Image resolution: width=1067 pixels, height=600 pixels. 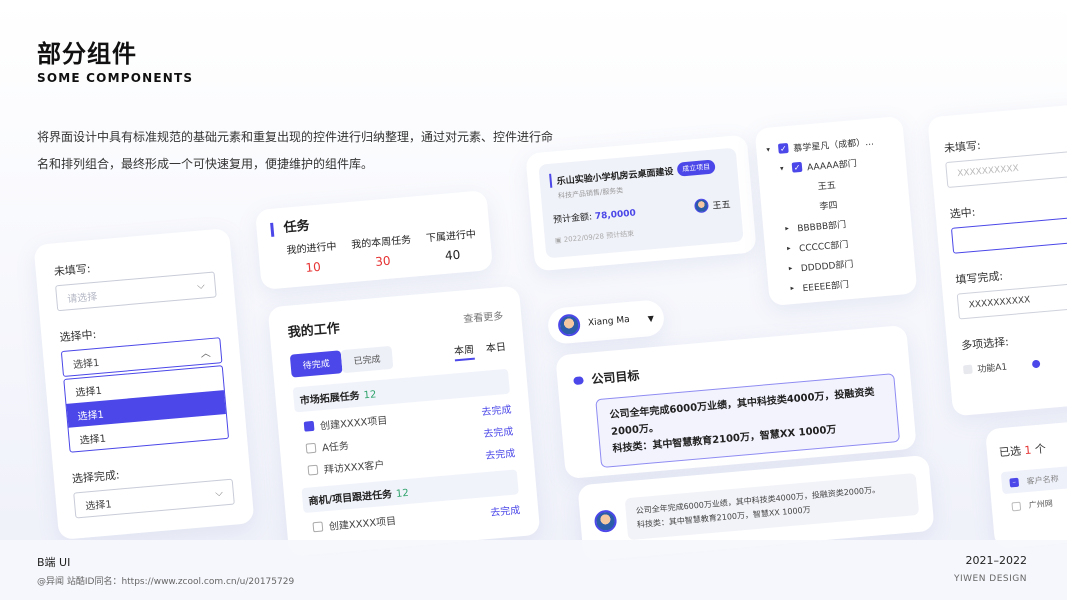 What do you see at coordinates (350, 498) in the screenshot?
I see `group-name: 商机/项目跟进任务` at bounding box center [350, 498].